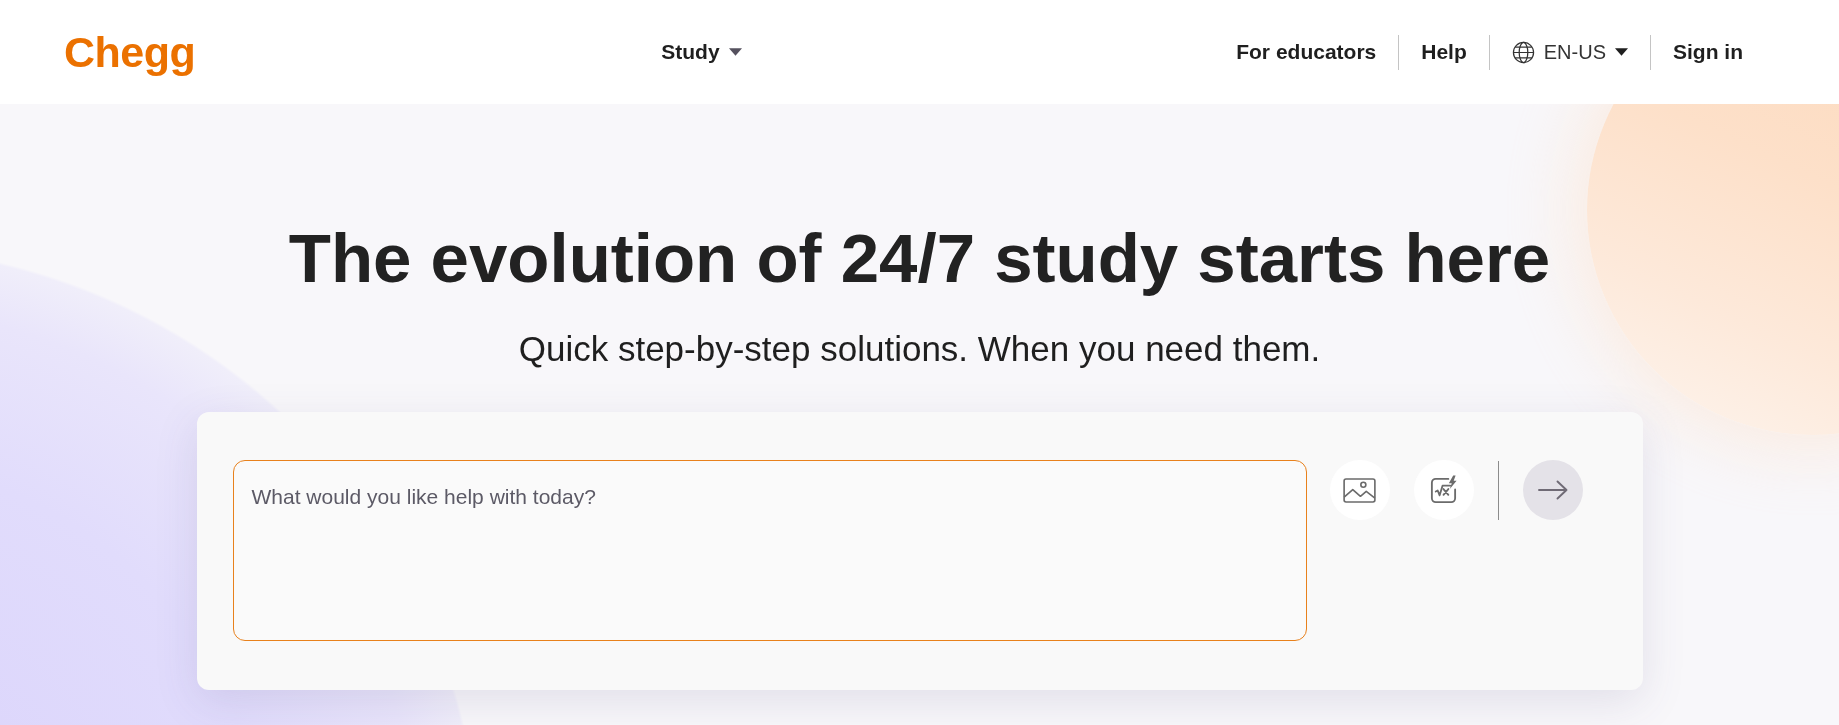  I want to click on hero-title: The evolution of 24/7 study starts here, so click(919, 259).